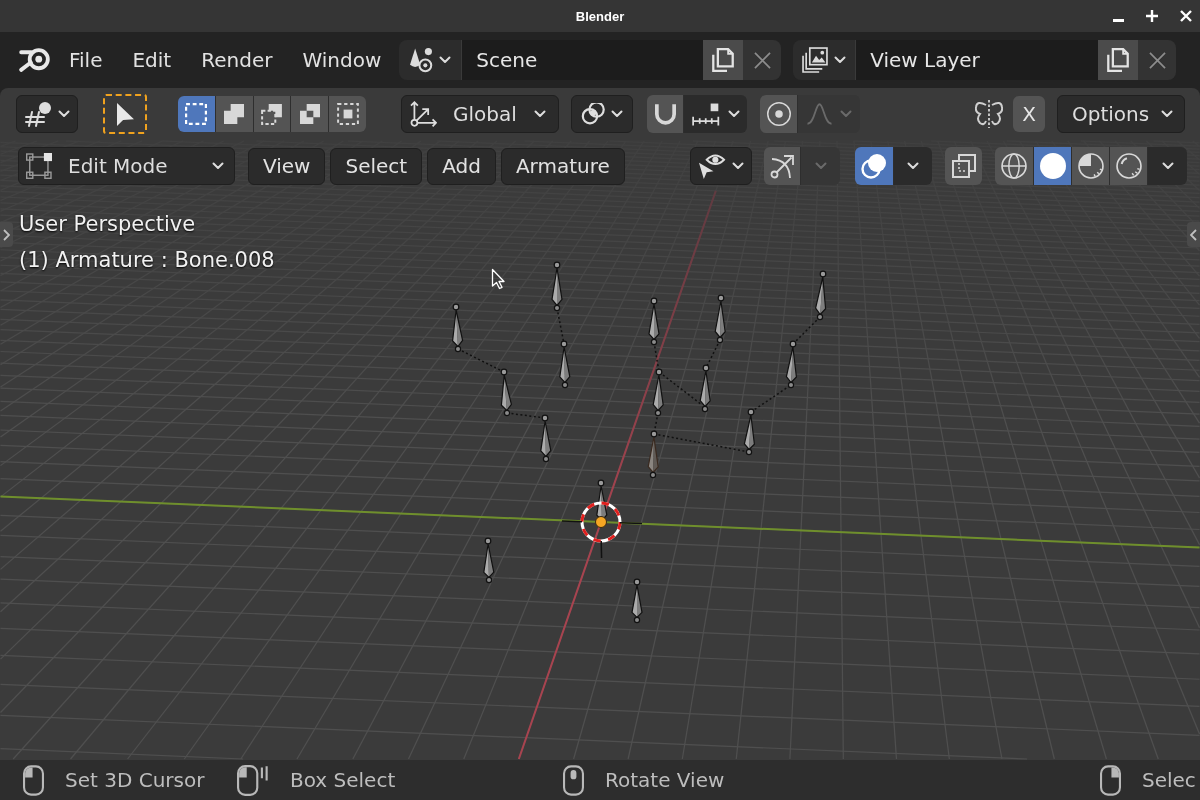 The height and width of the screenshot is (800, 1200). What do you see at coordinates (237, 60) in the screenshot?
I see `menu-item: Render` at bounding box center [237, 60].